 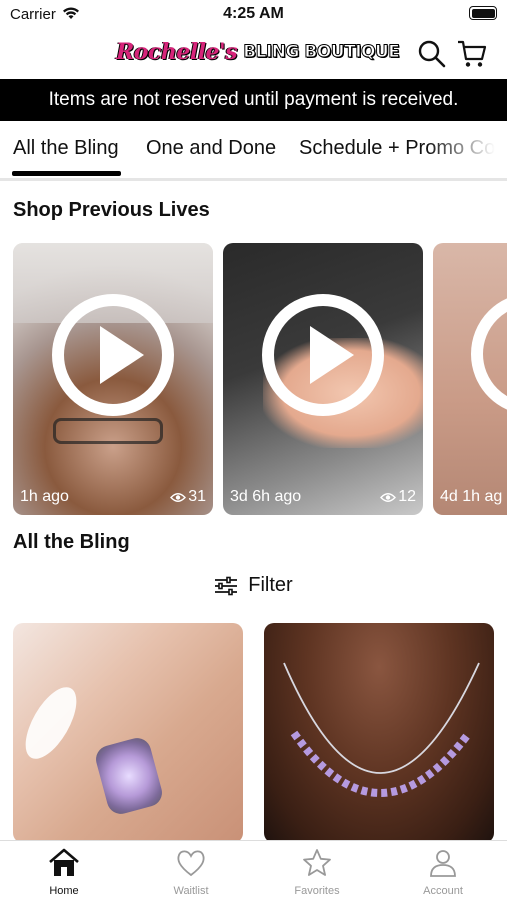 I want to click on tab-one-and-done: One and Done, so click(x=211, y=148).